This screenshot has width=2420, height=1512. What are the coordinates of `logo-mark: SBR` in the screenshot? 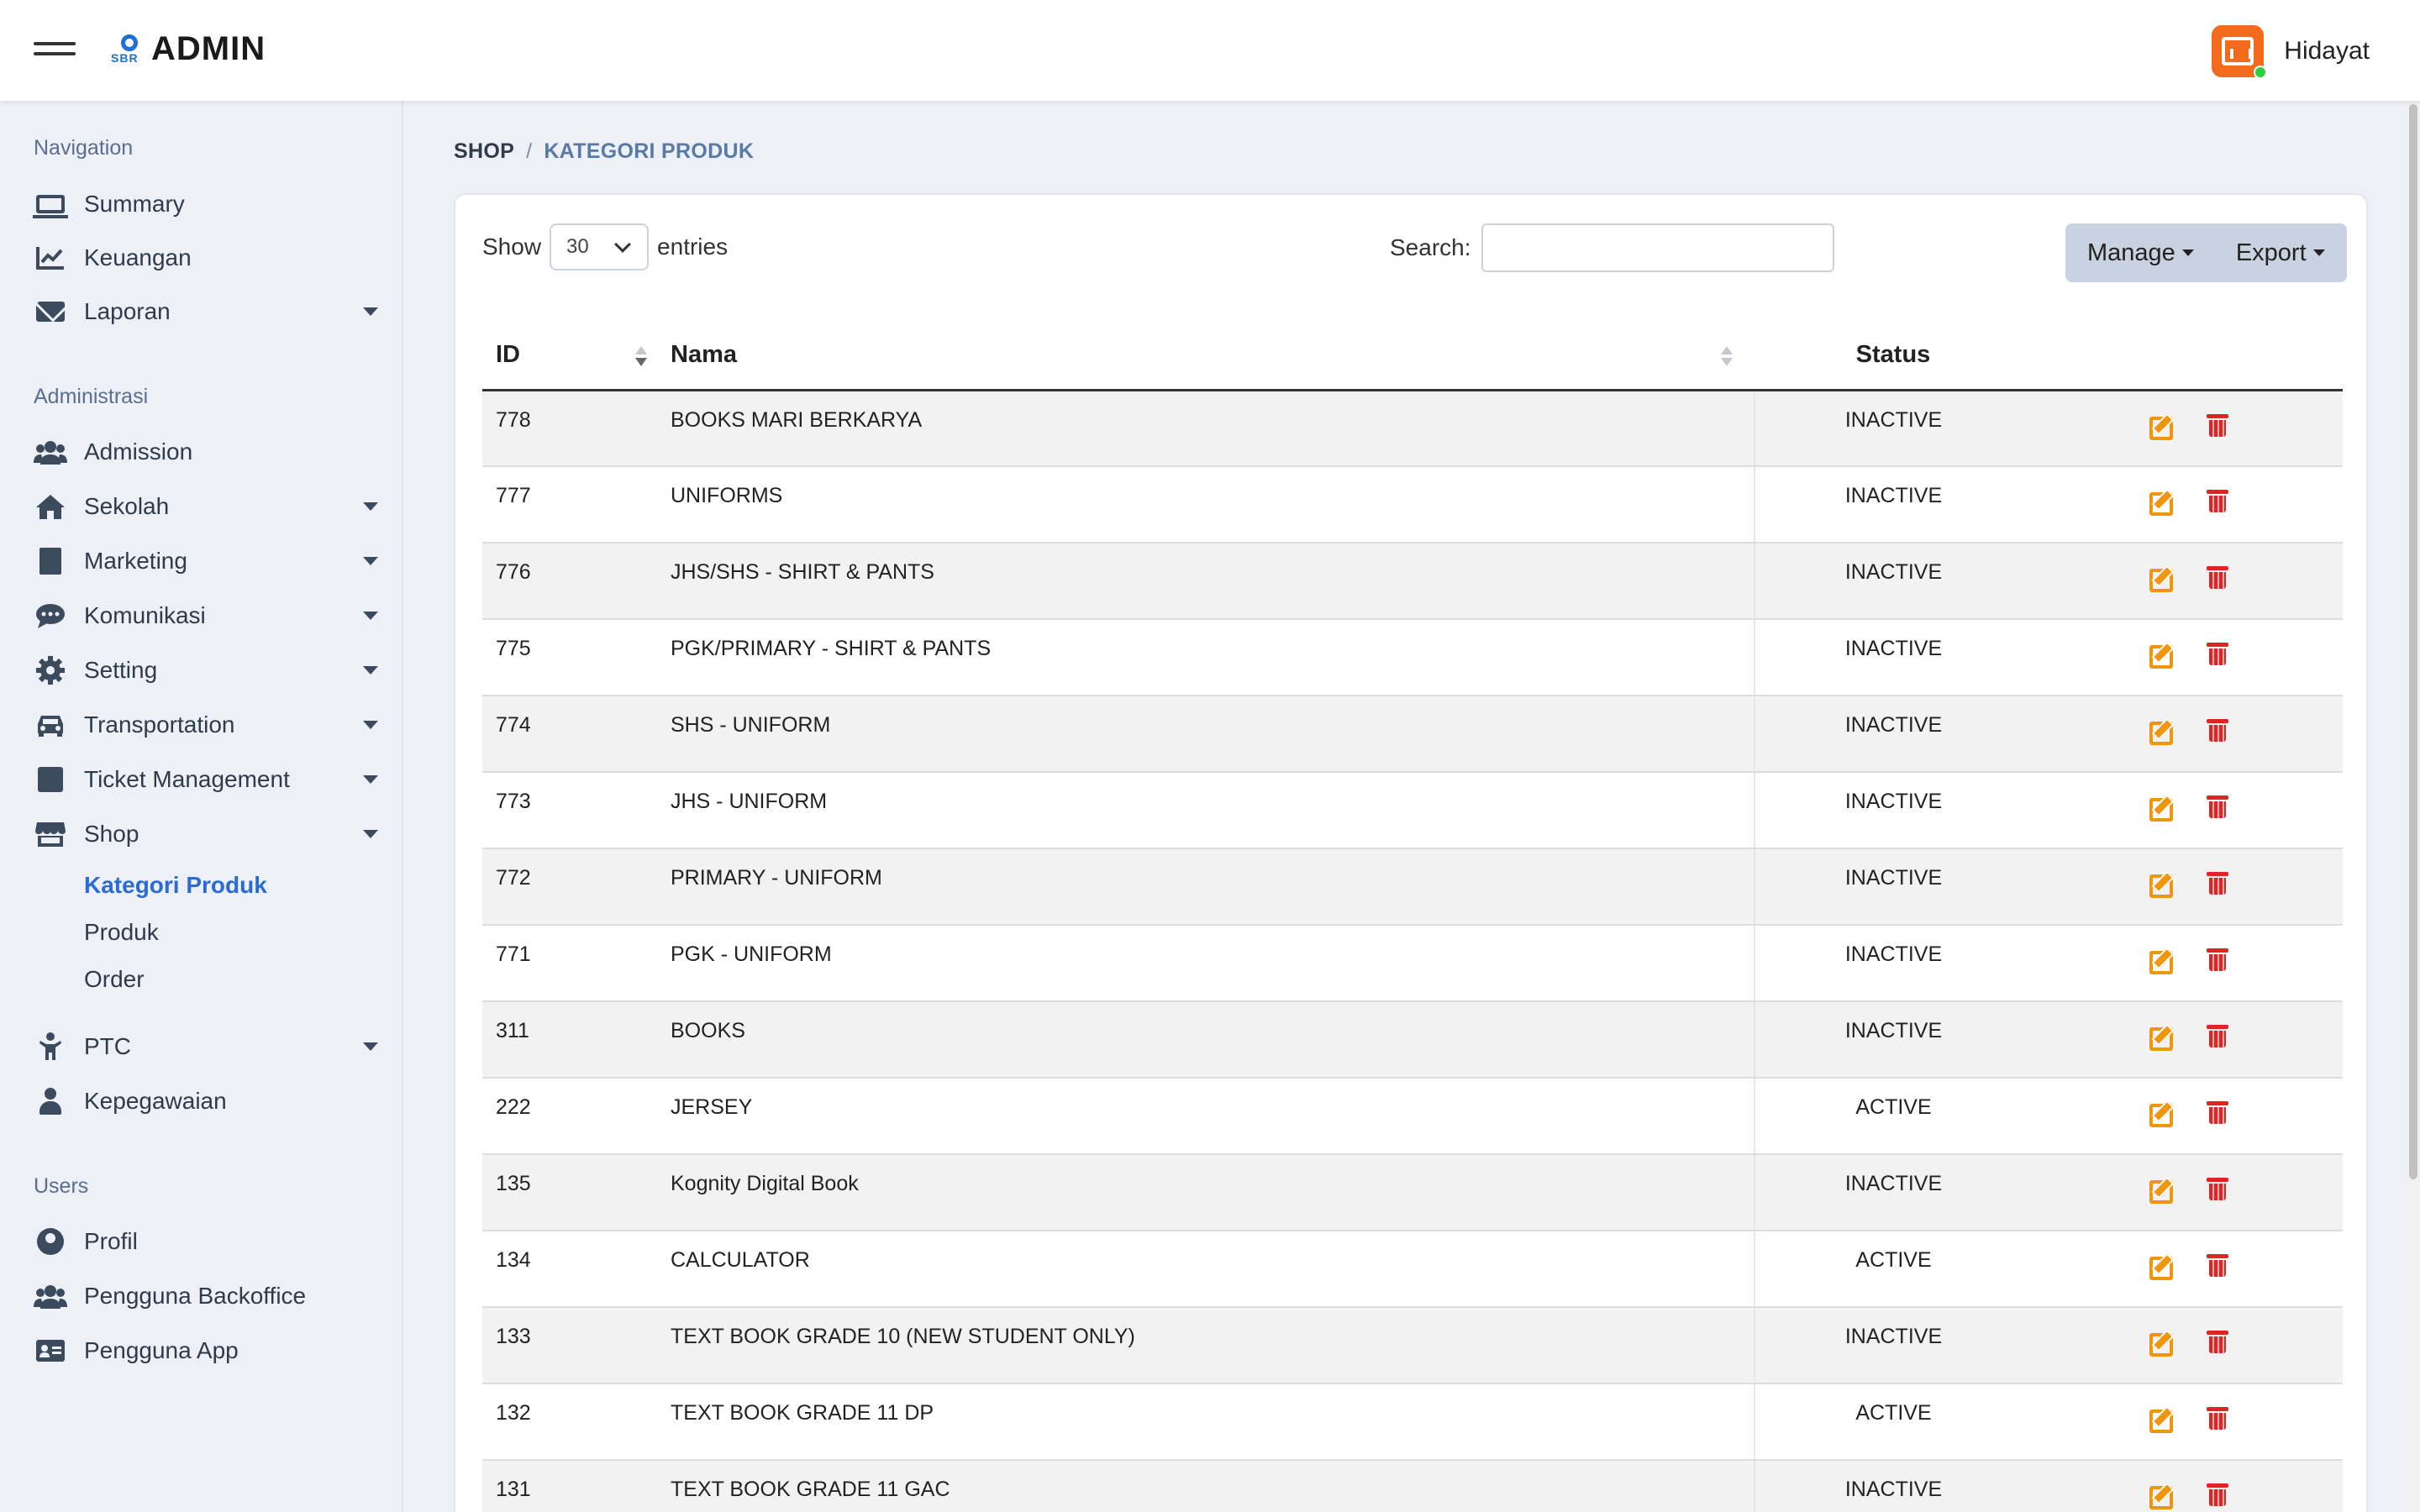 It's located at (129, 49).